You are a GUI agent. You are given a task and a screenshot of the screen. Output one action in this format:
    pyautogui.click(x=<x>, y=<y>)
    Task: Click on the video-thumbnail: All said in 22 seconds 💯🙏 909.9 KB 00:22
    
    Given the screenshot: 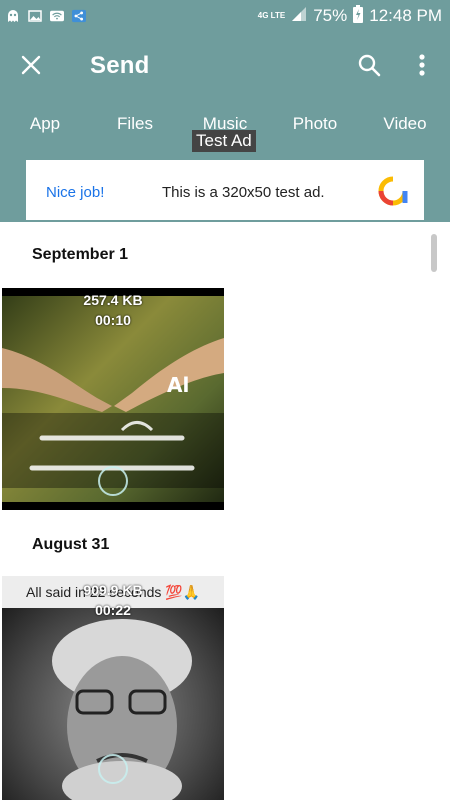 What is the action you would take?
    pyautogui.click(x=113, y=688)
    